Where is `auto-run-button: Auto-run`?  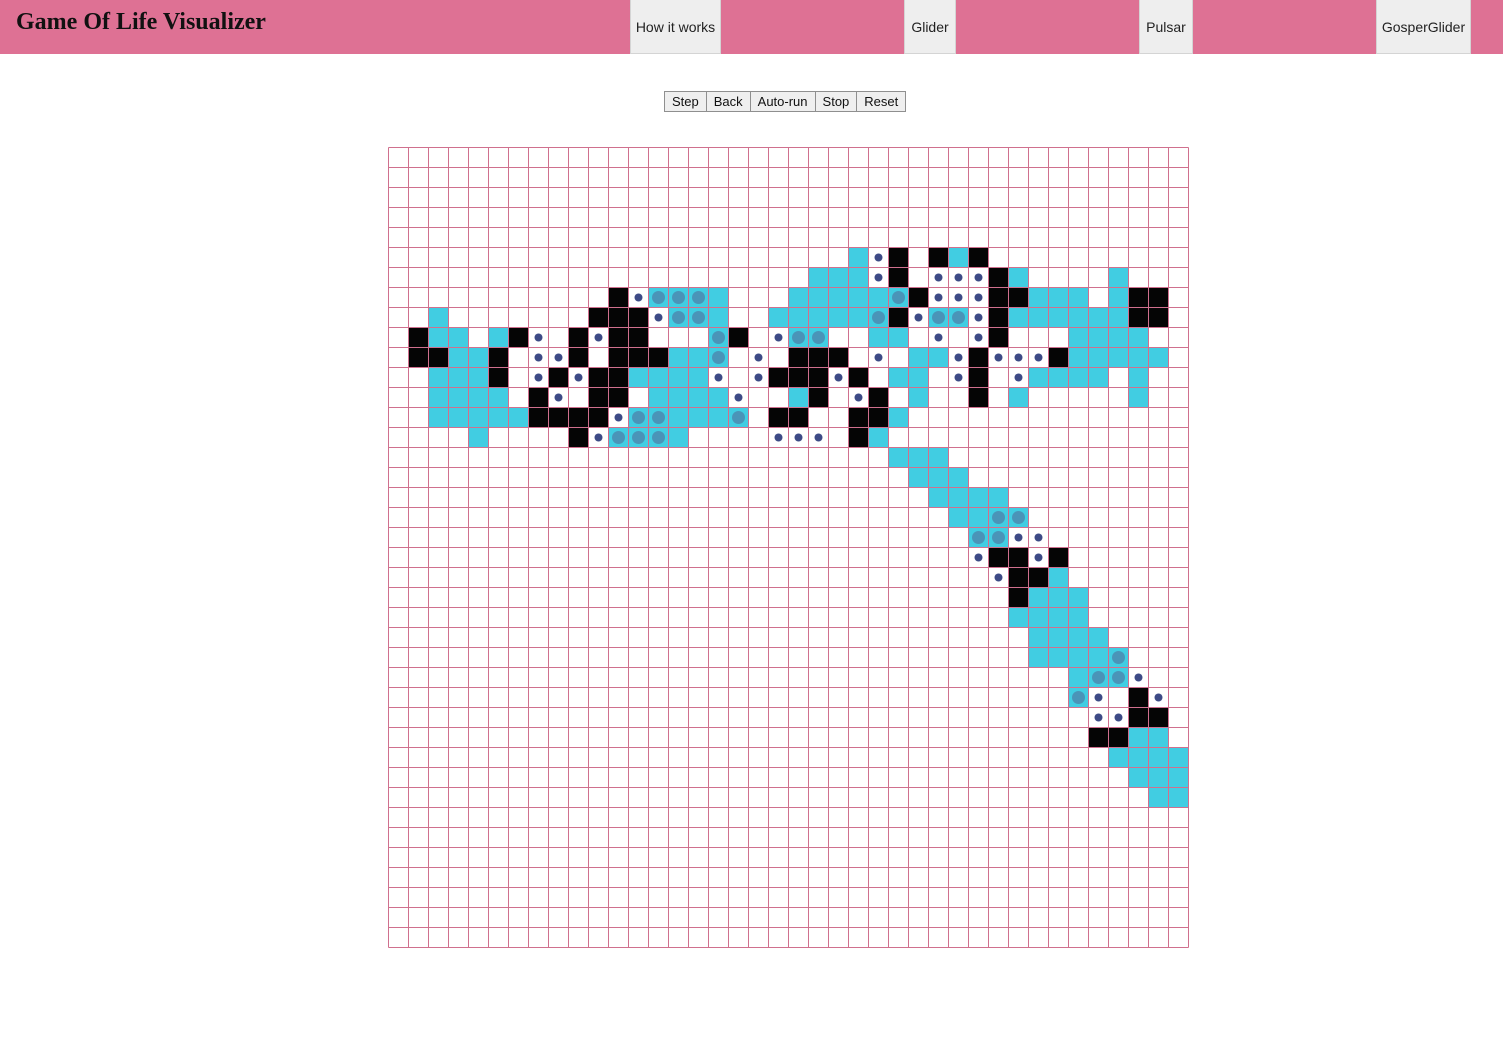 auto-run-button: Auto-run is located at coordinates (782, 101).